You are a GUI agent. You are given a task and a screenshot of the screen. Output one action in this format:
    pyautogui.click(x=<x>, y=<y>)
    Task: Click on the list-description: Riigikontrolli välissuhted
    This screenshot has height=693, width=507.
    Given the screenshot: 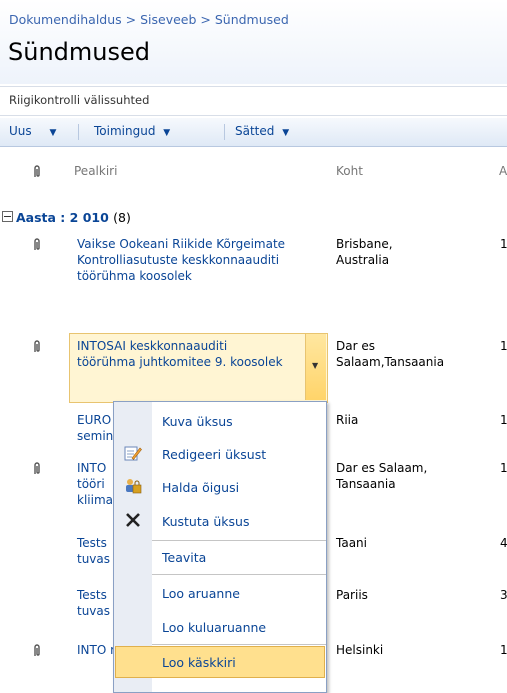 What is the action you would take?
    pyautogui.click(x=253, y=101)
    